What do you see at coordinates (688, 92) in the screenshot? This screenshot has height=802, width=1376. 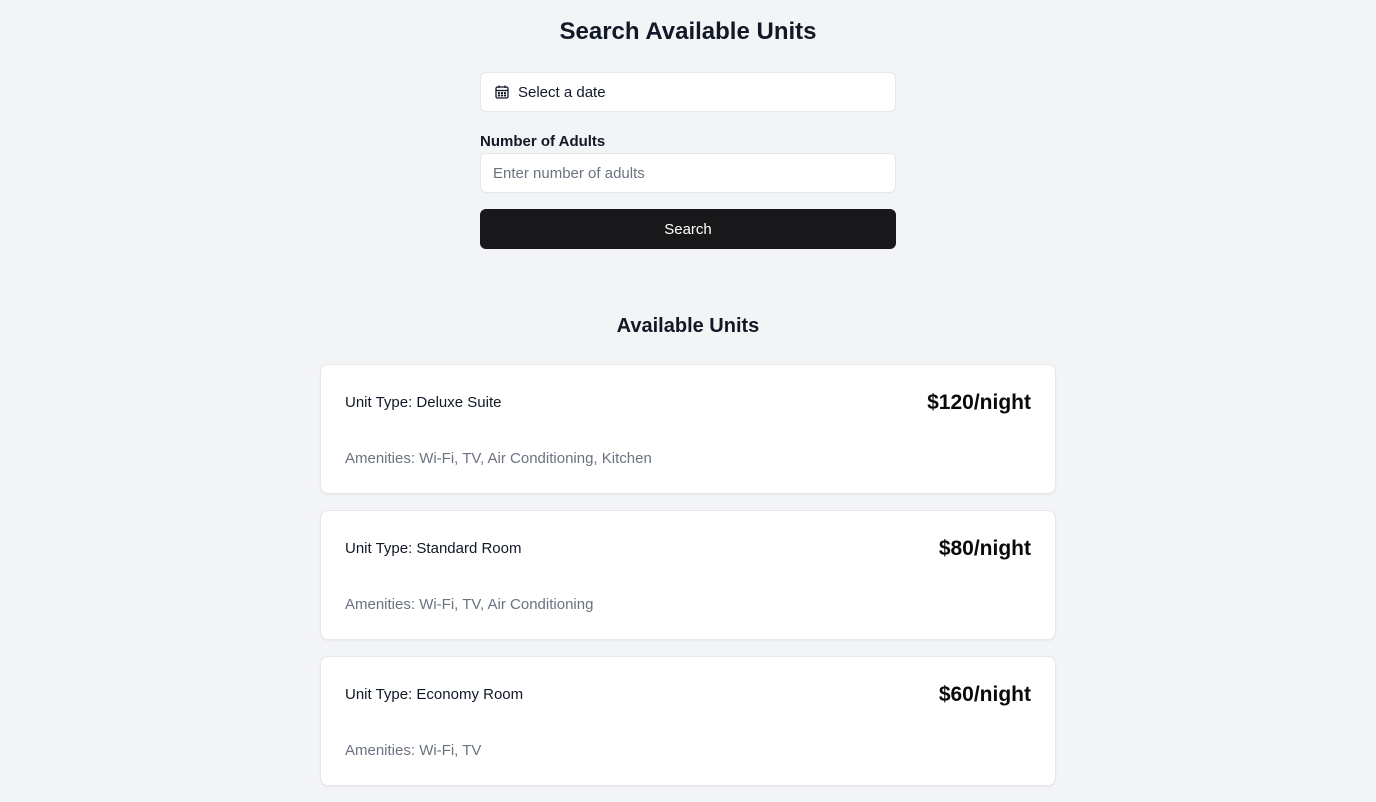 I see `date-picker-button: Select a date` at bounding box center [688, 92].